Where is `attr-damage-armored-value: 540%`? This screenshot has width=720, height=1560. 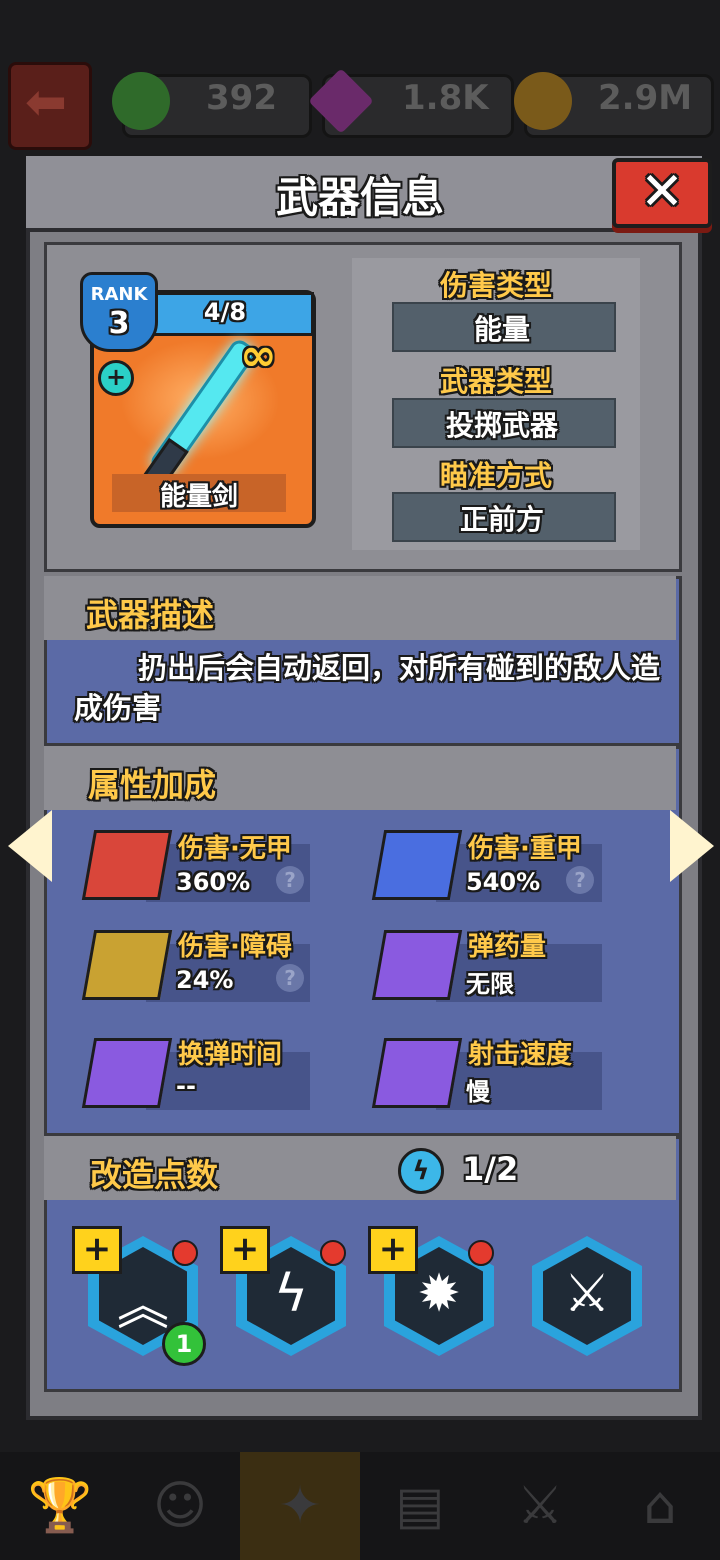
attr-damage-armored-value: 540% is located at coordinates (503, 882).